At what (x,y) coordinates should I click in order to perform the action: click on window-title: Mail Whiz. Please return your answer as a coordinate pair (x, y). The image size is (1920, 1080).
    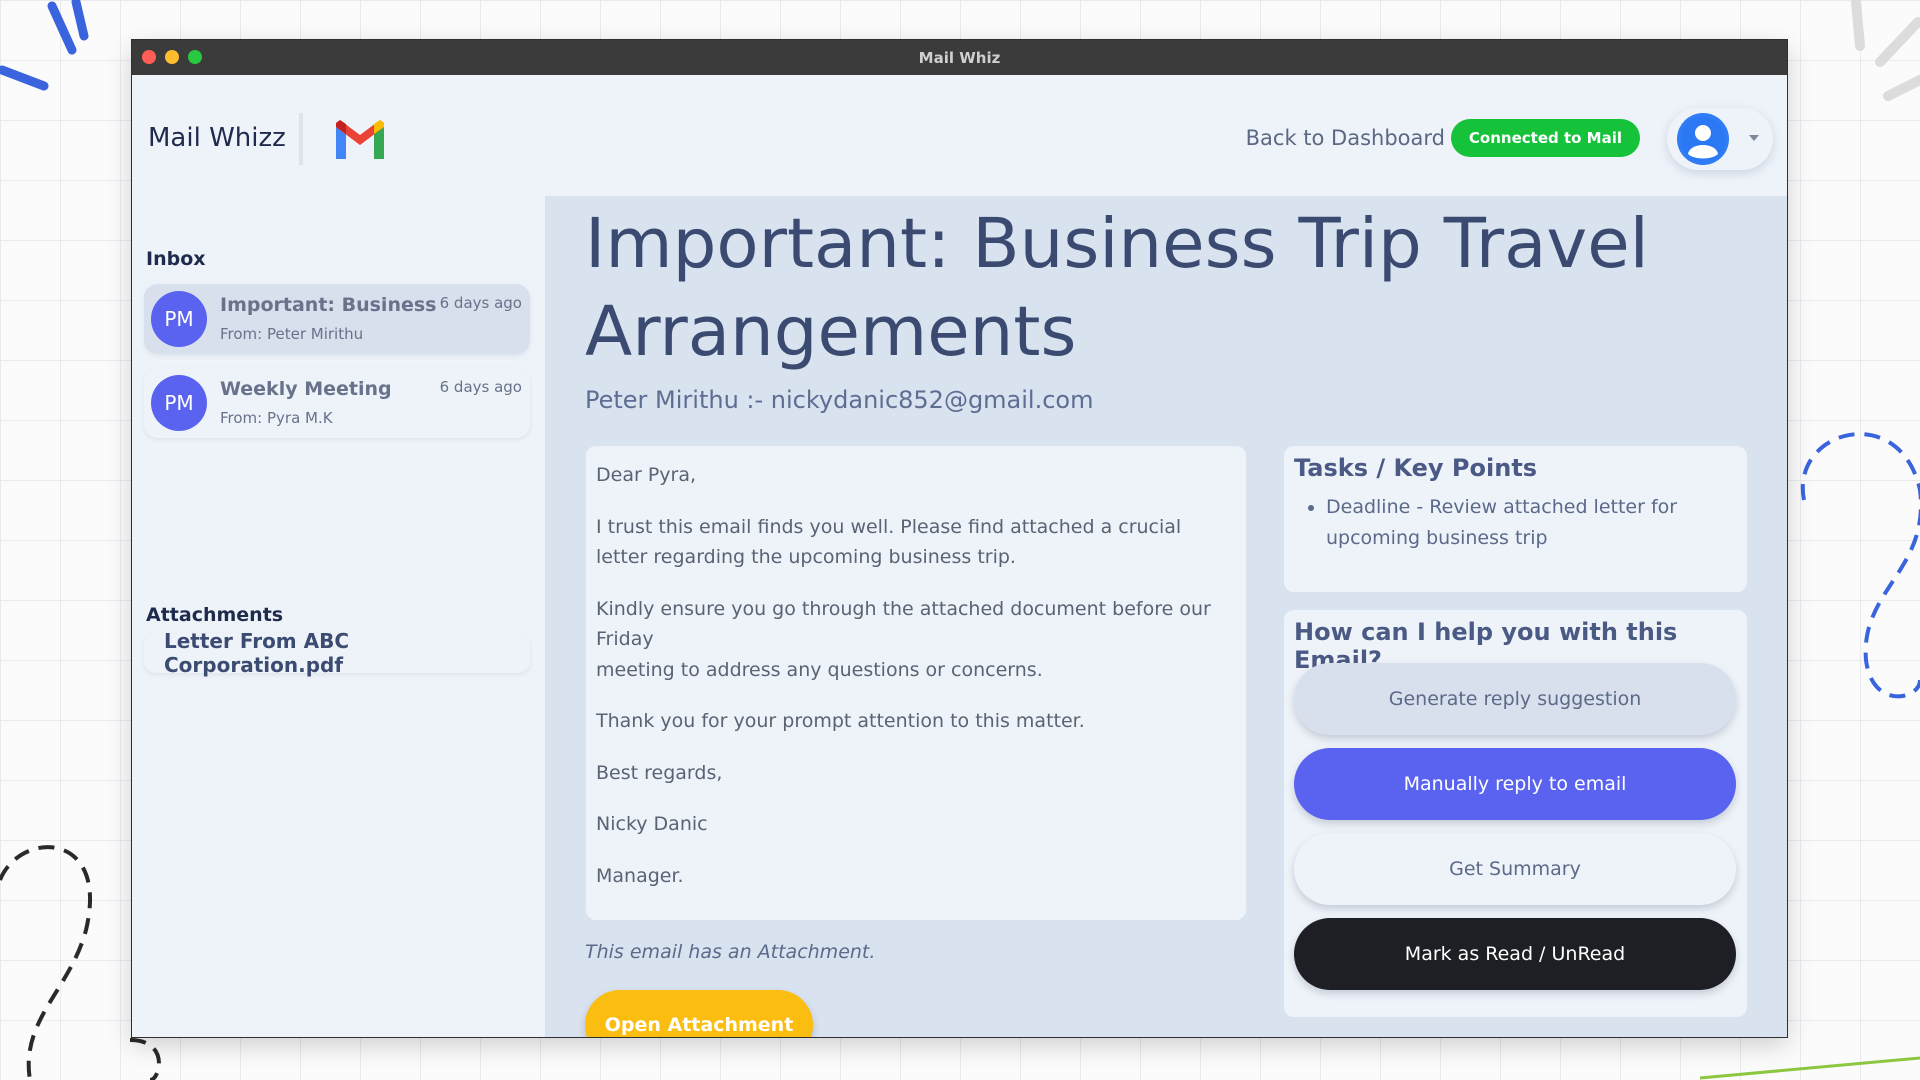
    Looking at the image, I should click on (959, 57).